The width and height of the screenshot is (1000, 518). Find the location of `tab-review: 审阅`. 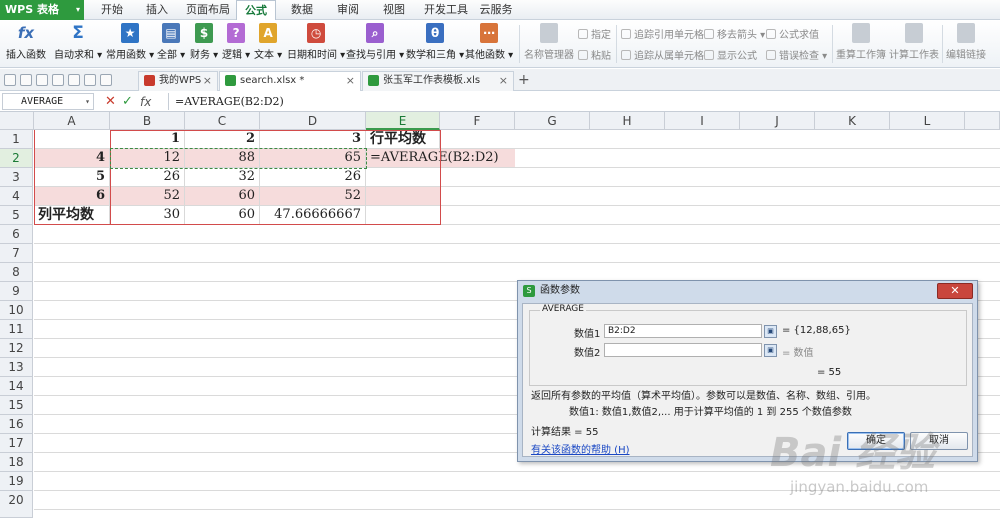

tab-review: 审阅 is located at coordinates (348, 10).